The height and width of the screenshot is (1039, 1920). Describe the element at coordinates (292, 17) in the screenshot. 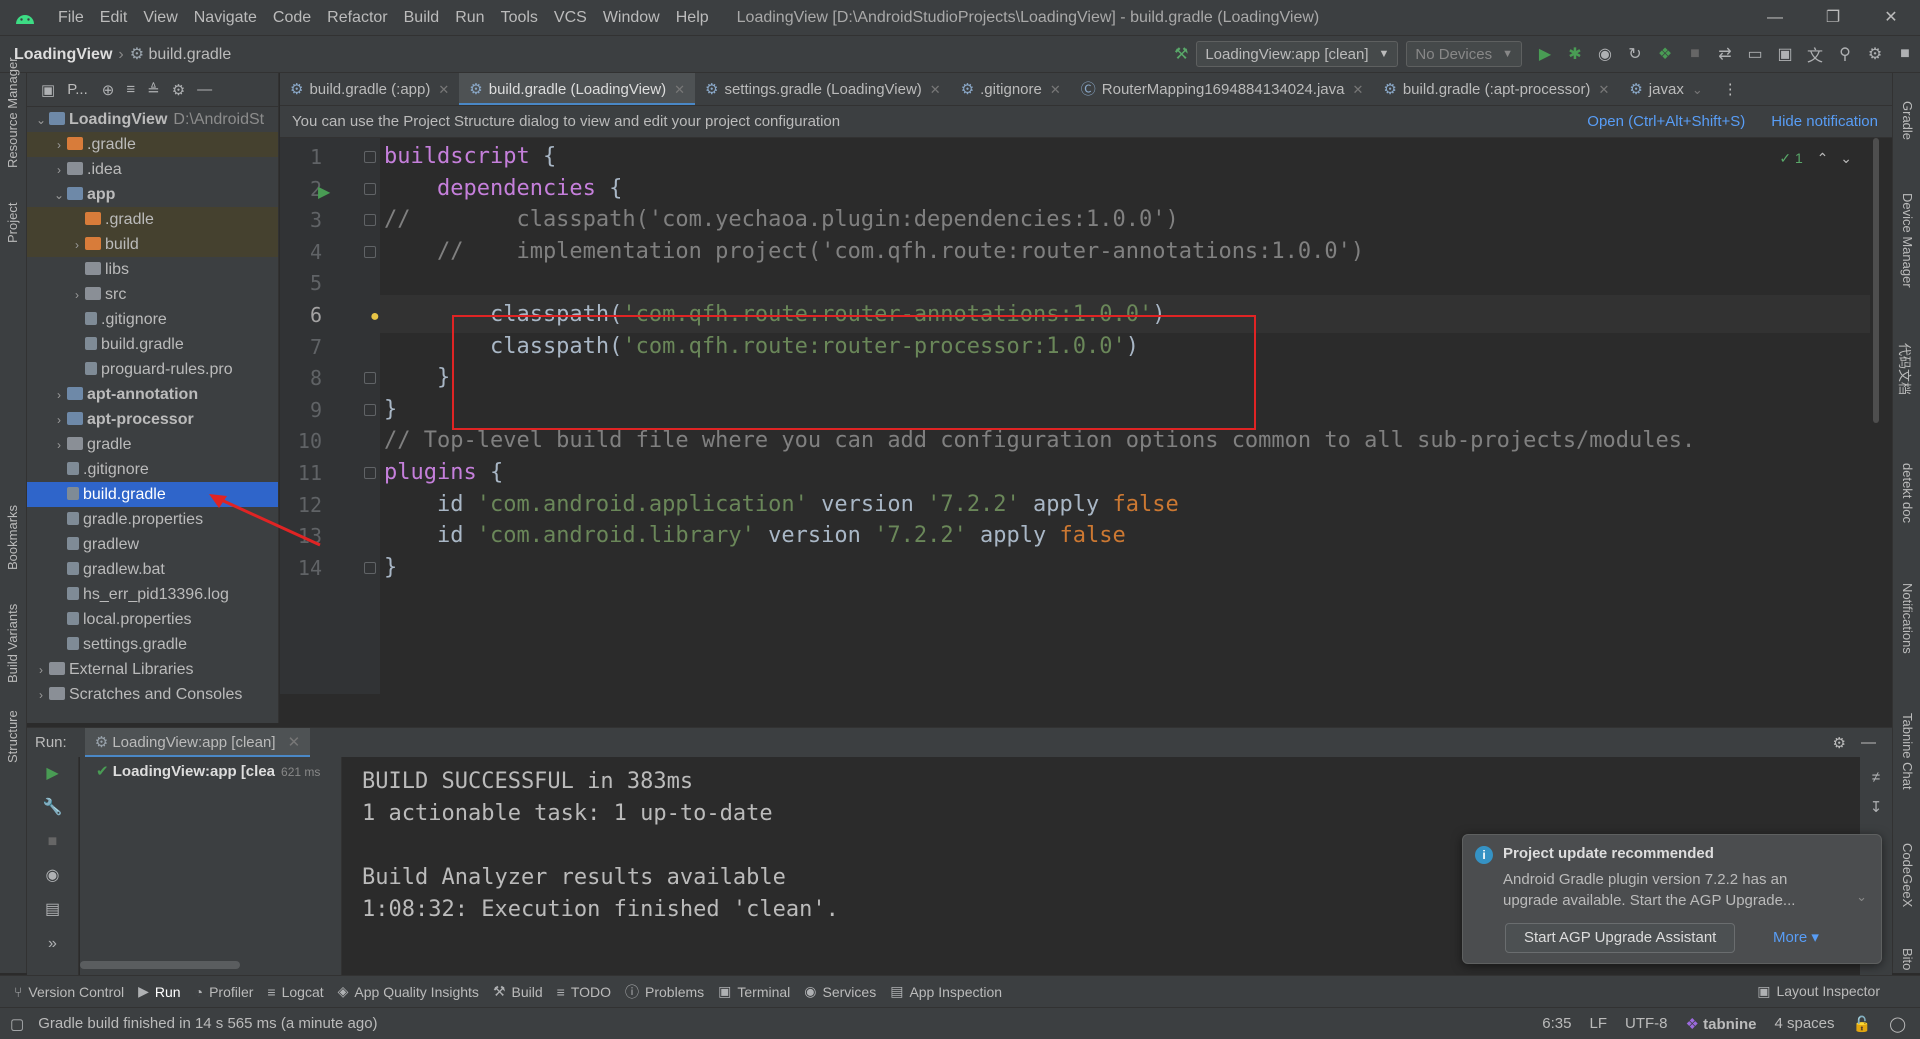

I see `menu-code: Code` at that location.